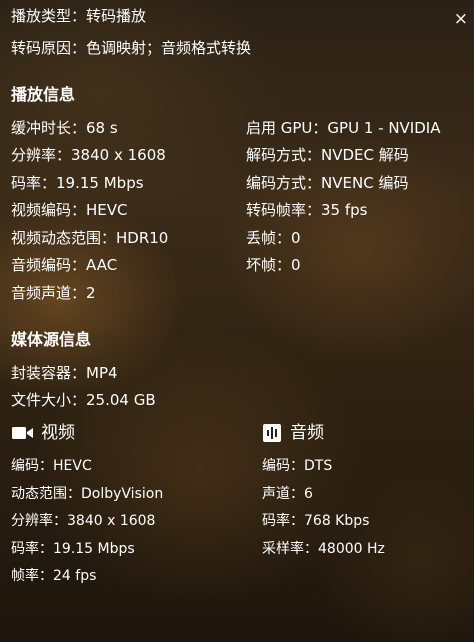 This screenshot has height=642, width=474. I want to click on play-info-right-row: 解码方式：NVDEC 解码, so click(327, 155).